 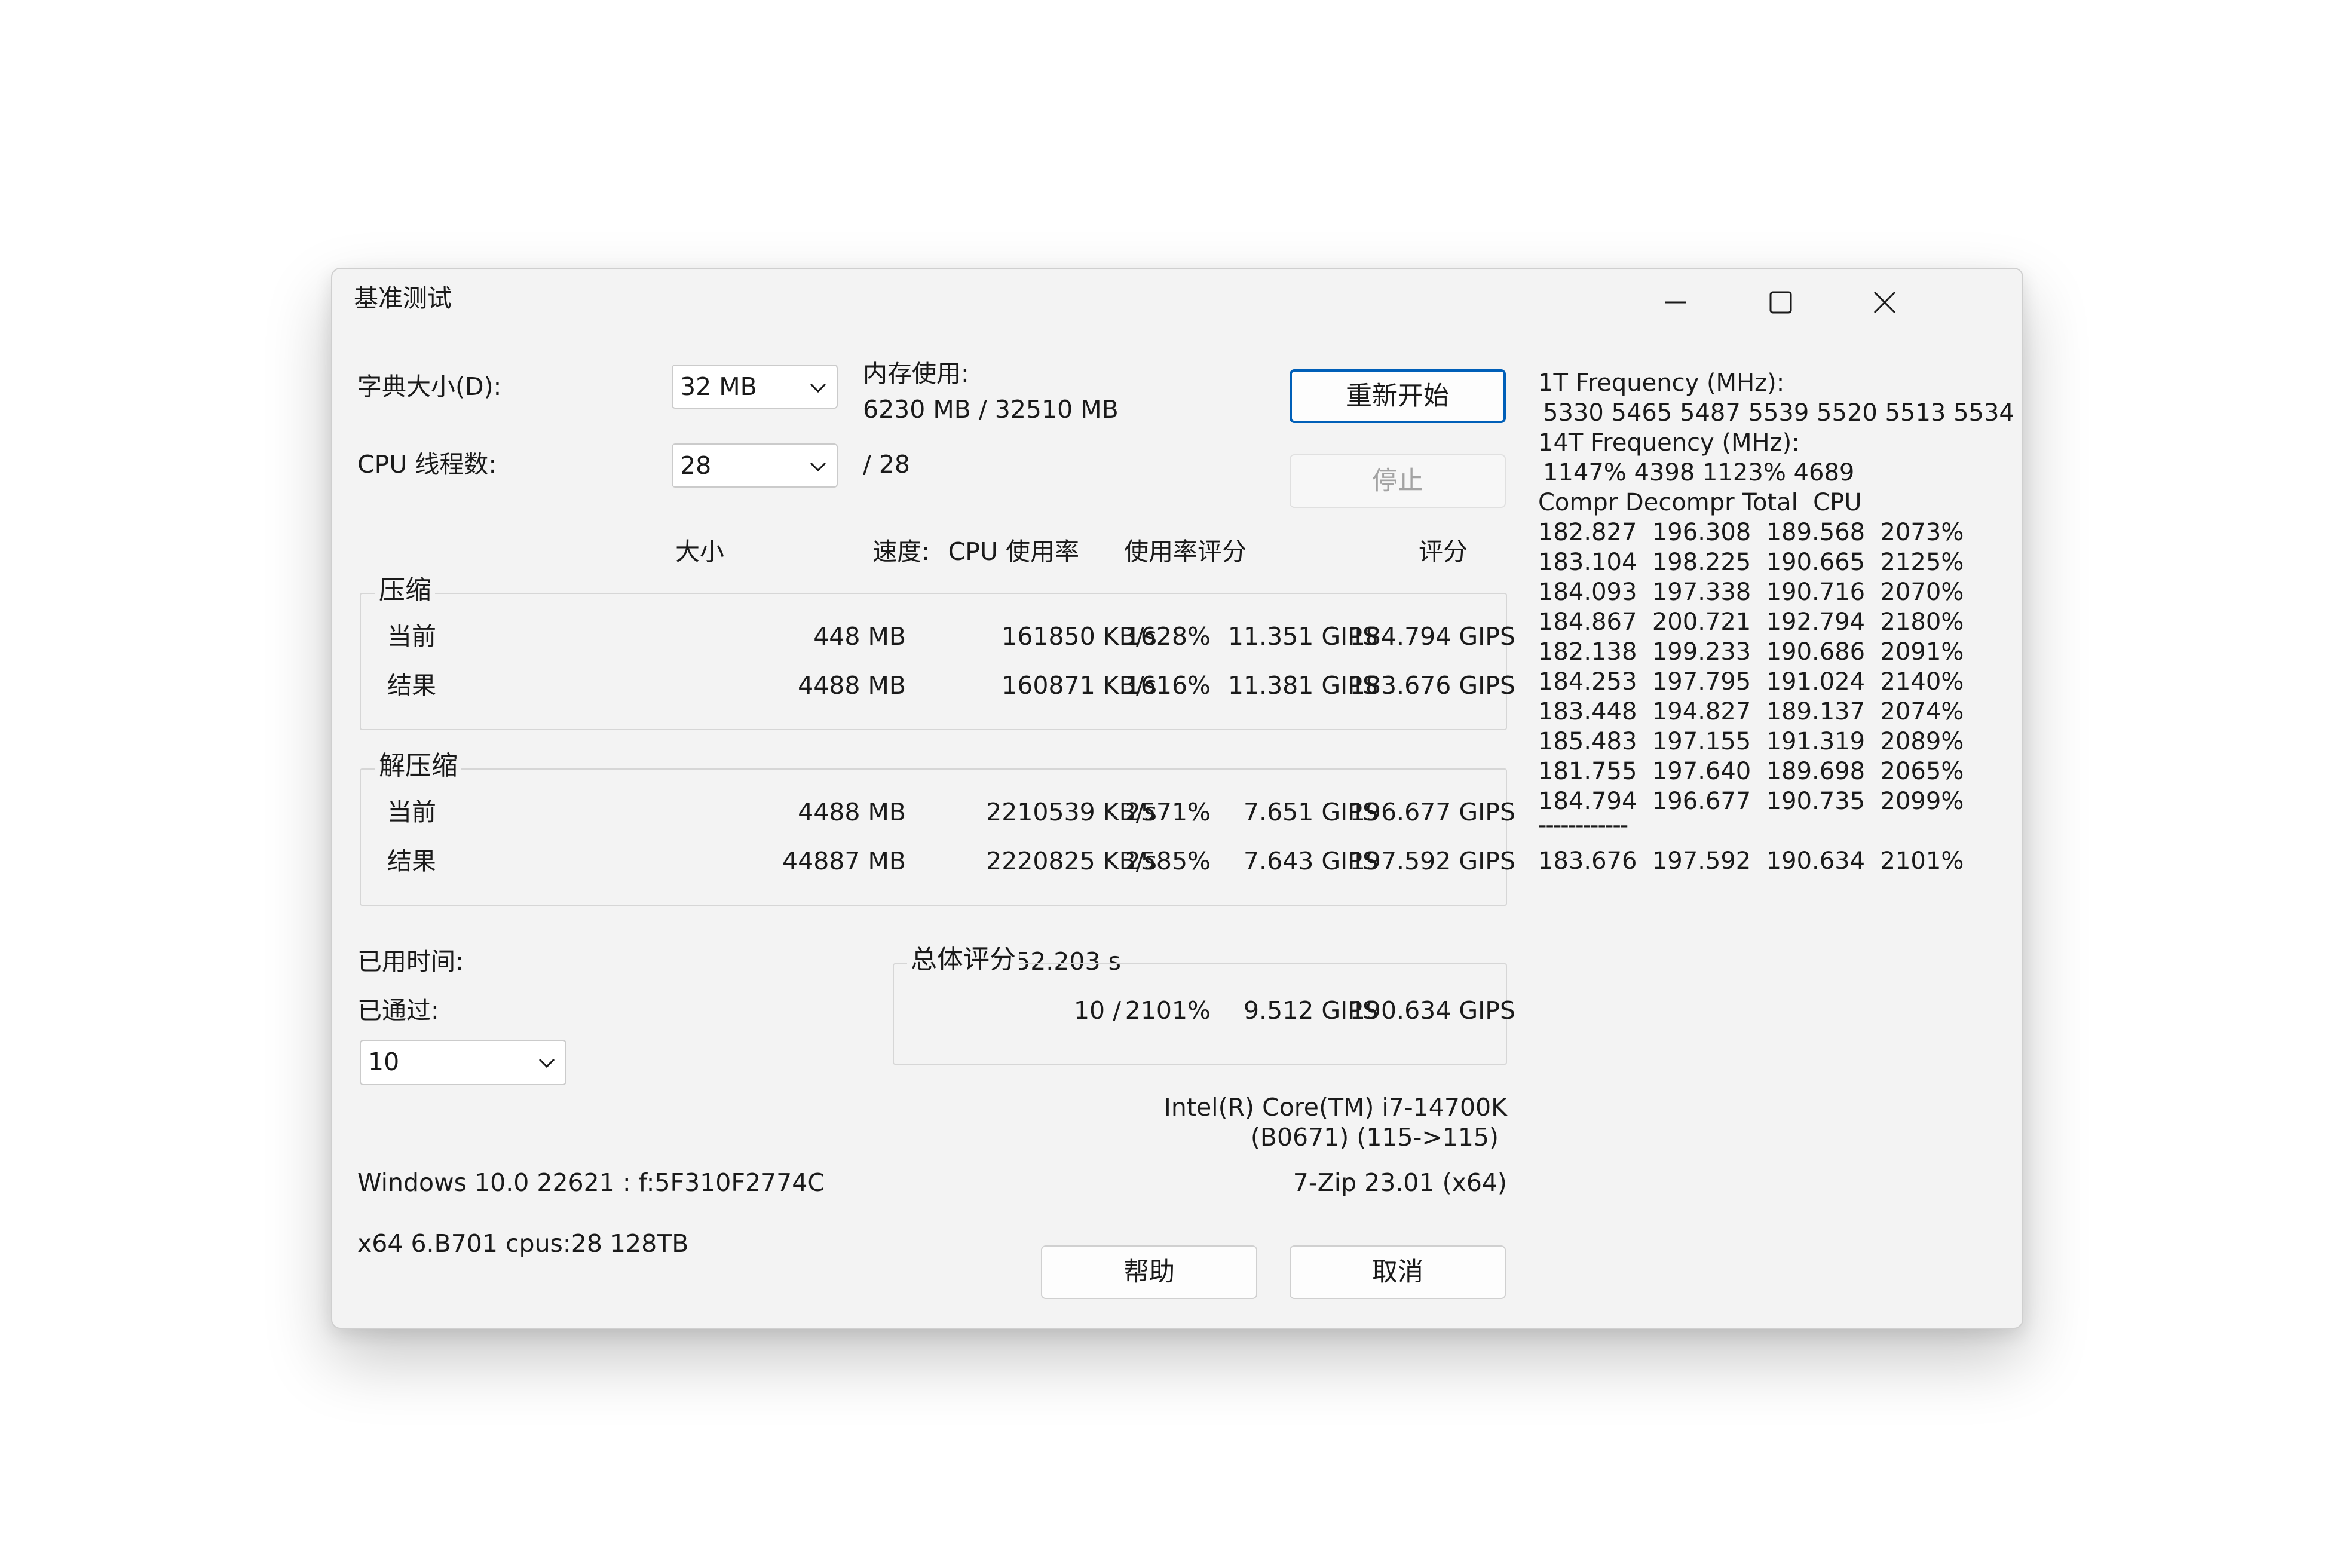 I want to click on decompress-result-label: 结果, so click(x=412, y=861).